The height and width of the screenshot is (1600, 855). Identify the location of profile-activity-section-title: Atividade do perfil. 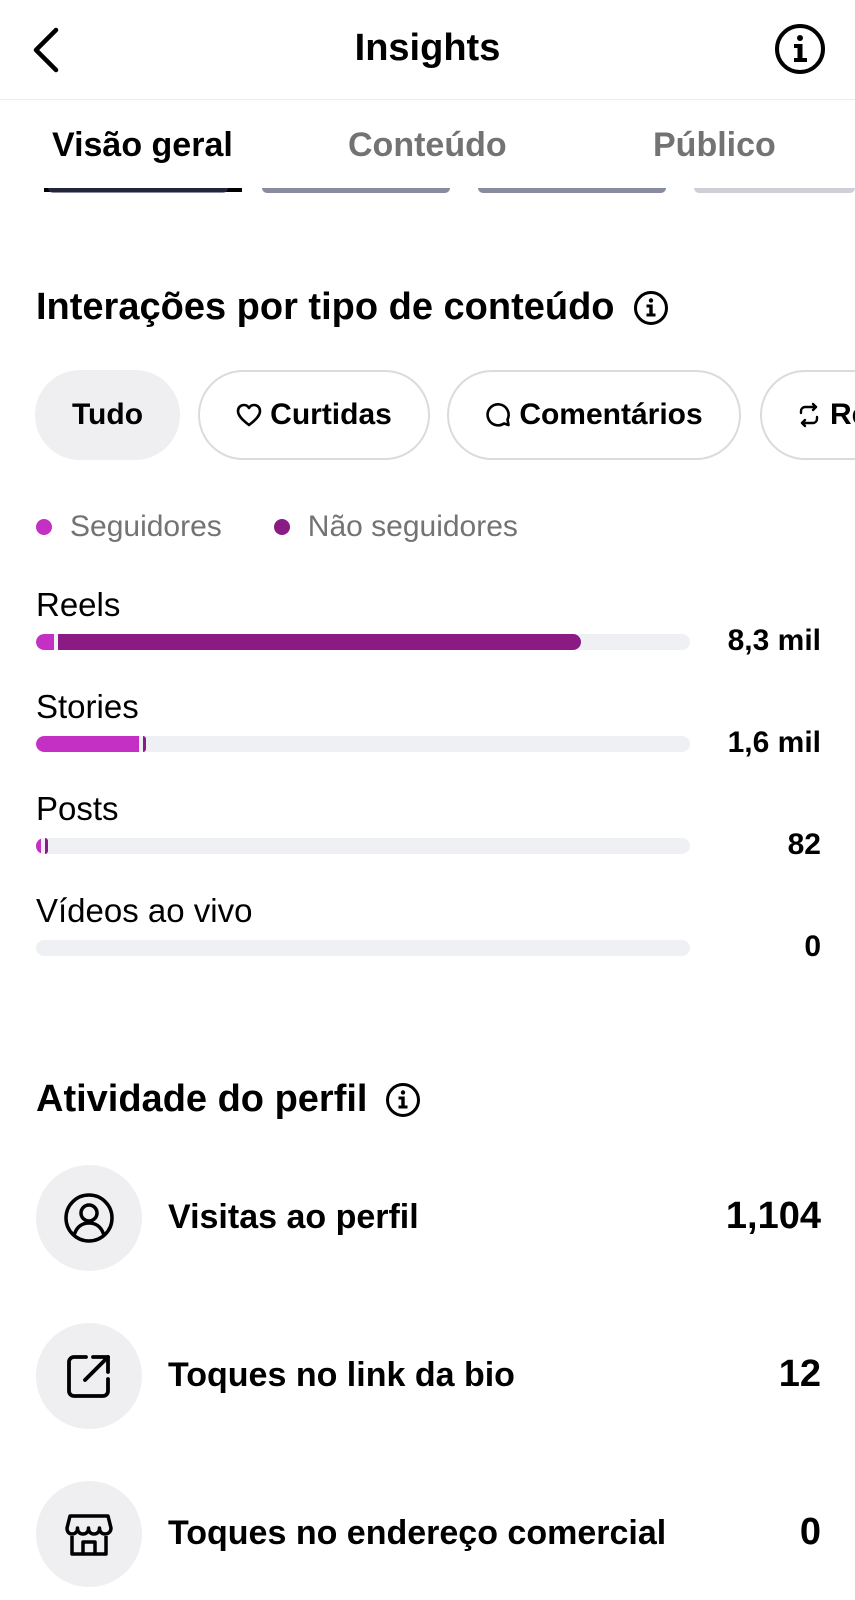
(228, 1099).